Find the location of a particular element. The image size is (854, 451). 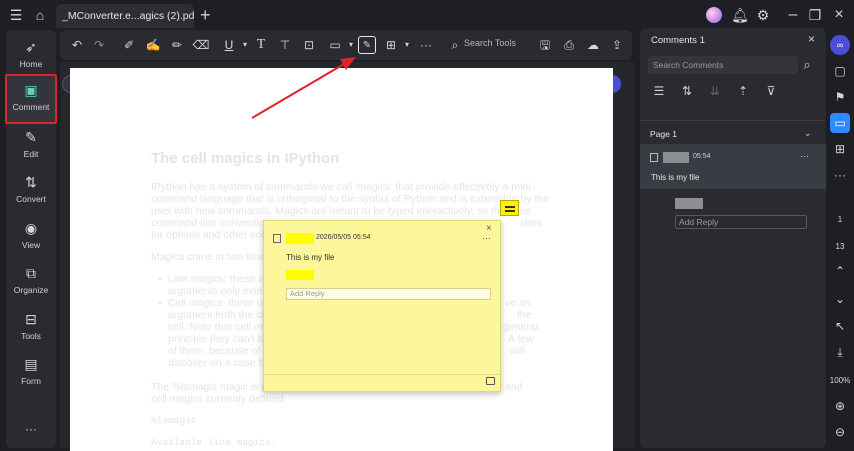

avatar is located at coordinates (714, 15).